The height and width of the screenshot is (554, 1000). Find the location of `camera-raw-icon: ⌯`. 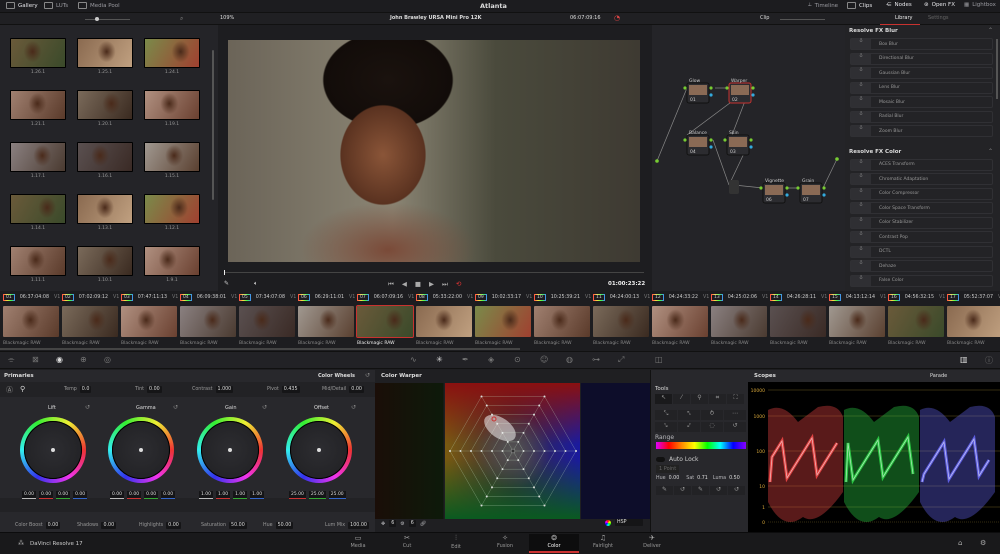

camera-raw-icon: ⌯ is located at coordinates (11, 360).